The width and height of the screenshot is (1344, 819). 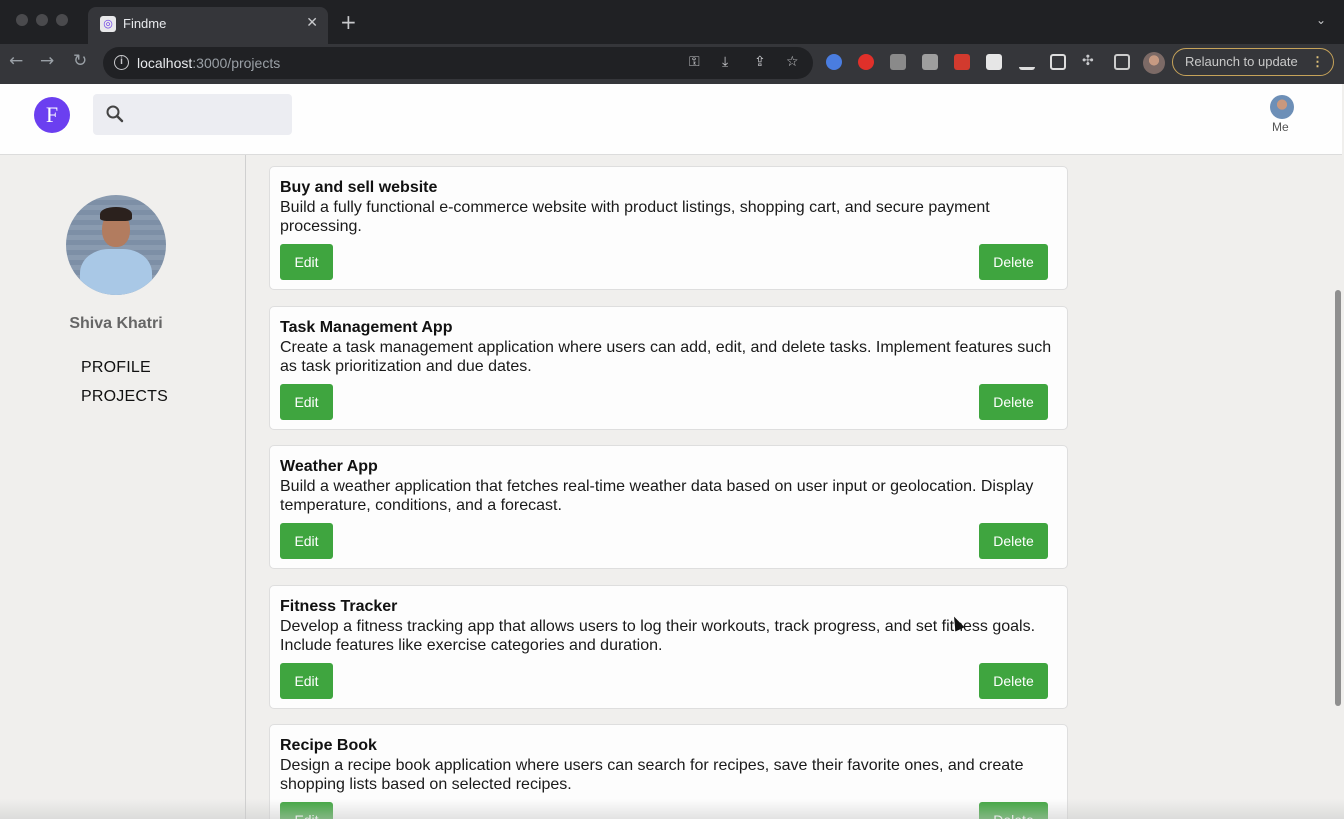 What do you see at coordinates (1154, 63) in the screenshot?
I see `browser-profile-avatar` at bounding box center [1154, 63].